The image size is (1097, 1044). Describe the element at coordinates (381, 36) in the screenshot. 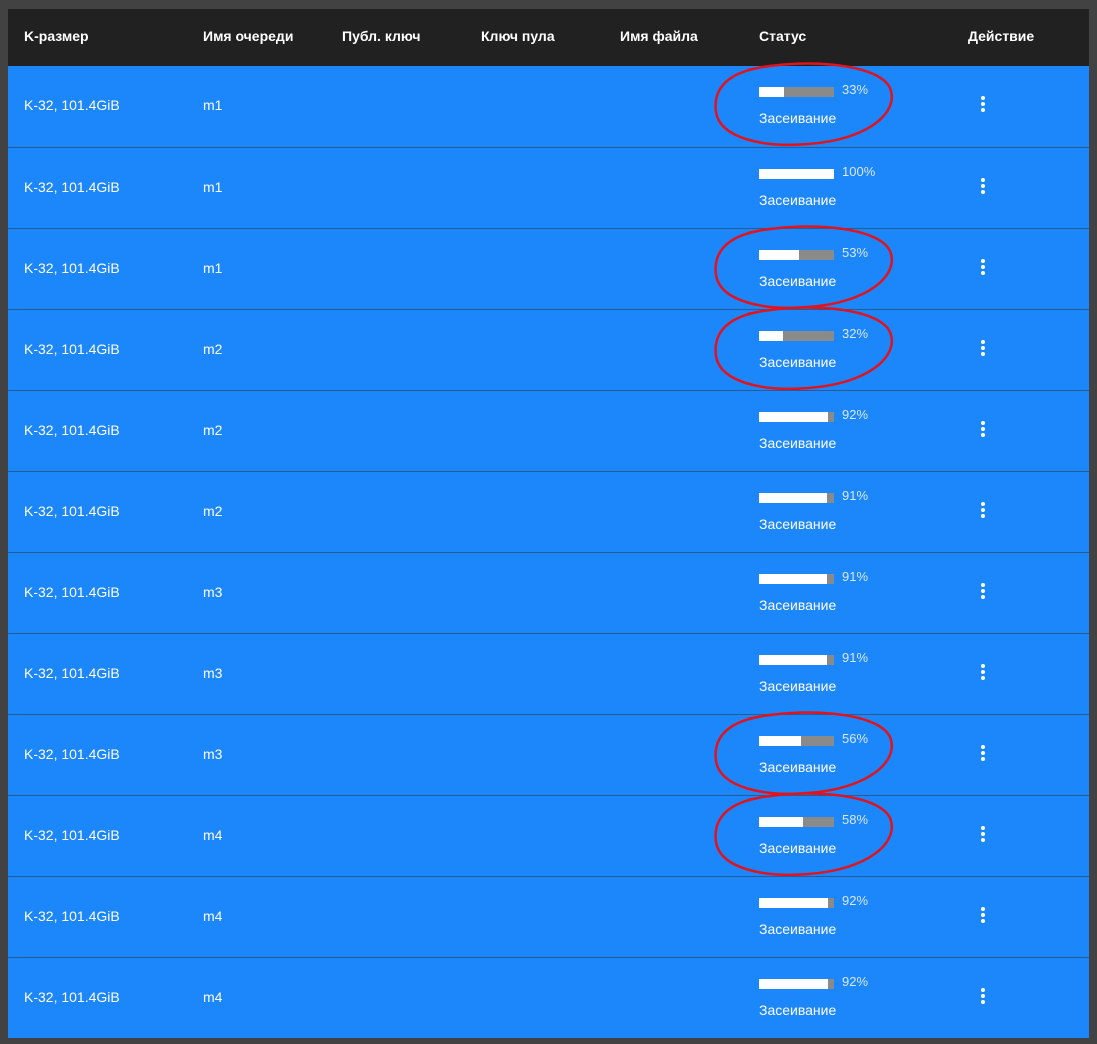

I see `header-pubkey: Публ. ключ` at that location.